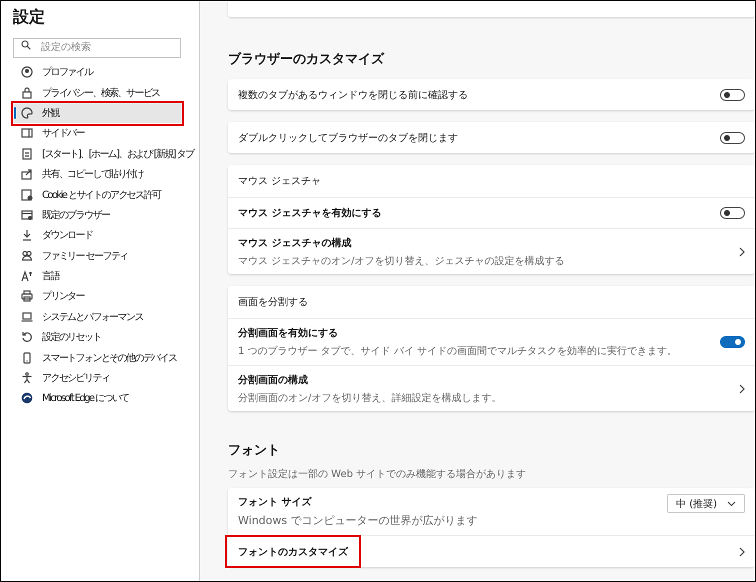  I want to click on palette-icon, so click(27, 112).